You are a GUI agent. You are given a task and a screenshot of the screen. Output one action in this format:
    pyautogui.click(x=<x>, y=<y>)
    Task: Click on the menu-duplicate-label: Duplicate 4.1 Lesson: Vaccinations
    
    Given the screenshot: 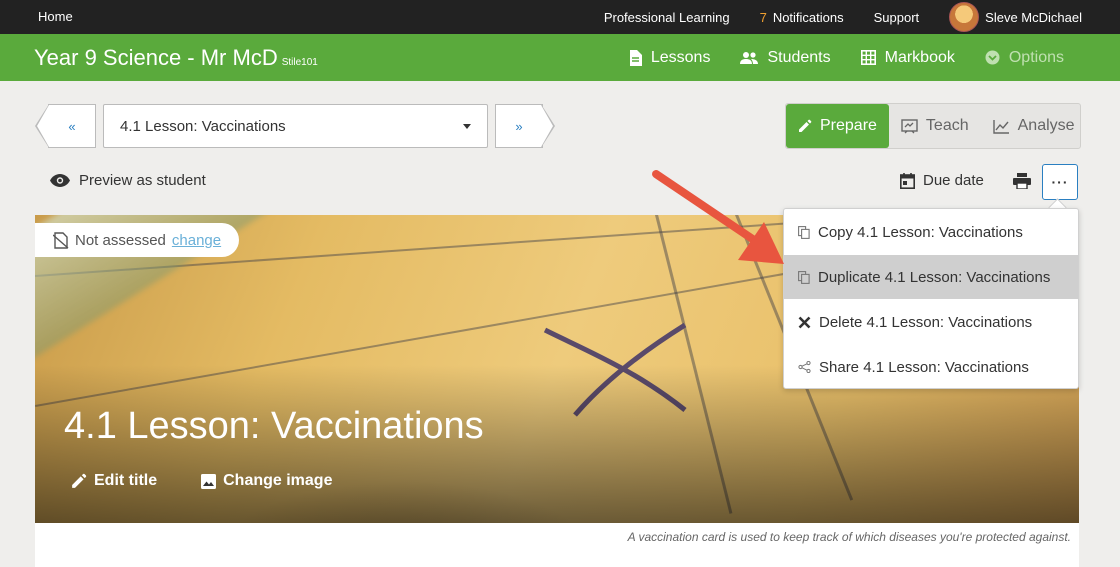 What is the action you would take?
    pyautogui.click(x=934, y=277)
    